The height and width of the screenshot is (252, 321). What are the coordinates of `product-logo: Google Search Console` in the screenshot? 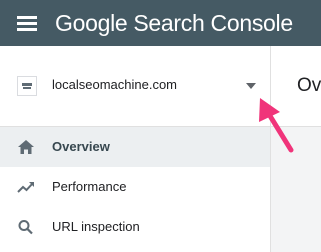 It's located at (174, 23).